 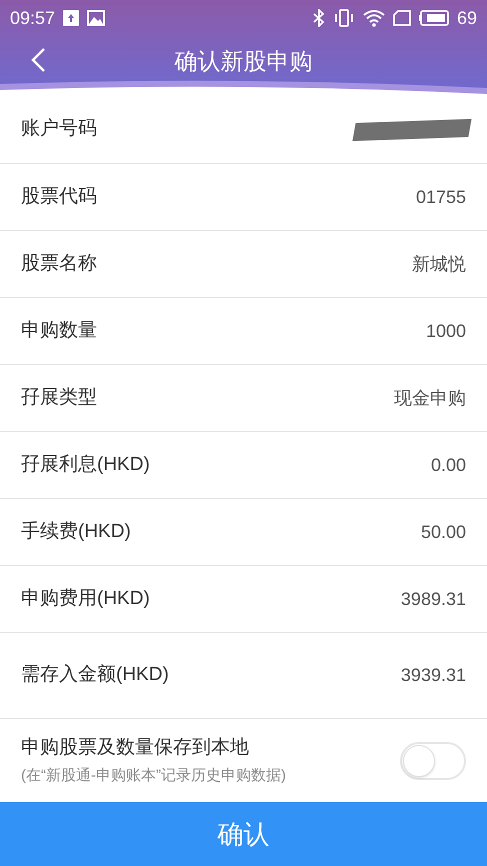 What do you see at coordinates (318, 18) in the screenshot?
I see `bluetooth-icon` at bounding box center [318, 18].